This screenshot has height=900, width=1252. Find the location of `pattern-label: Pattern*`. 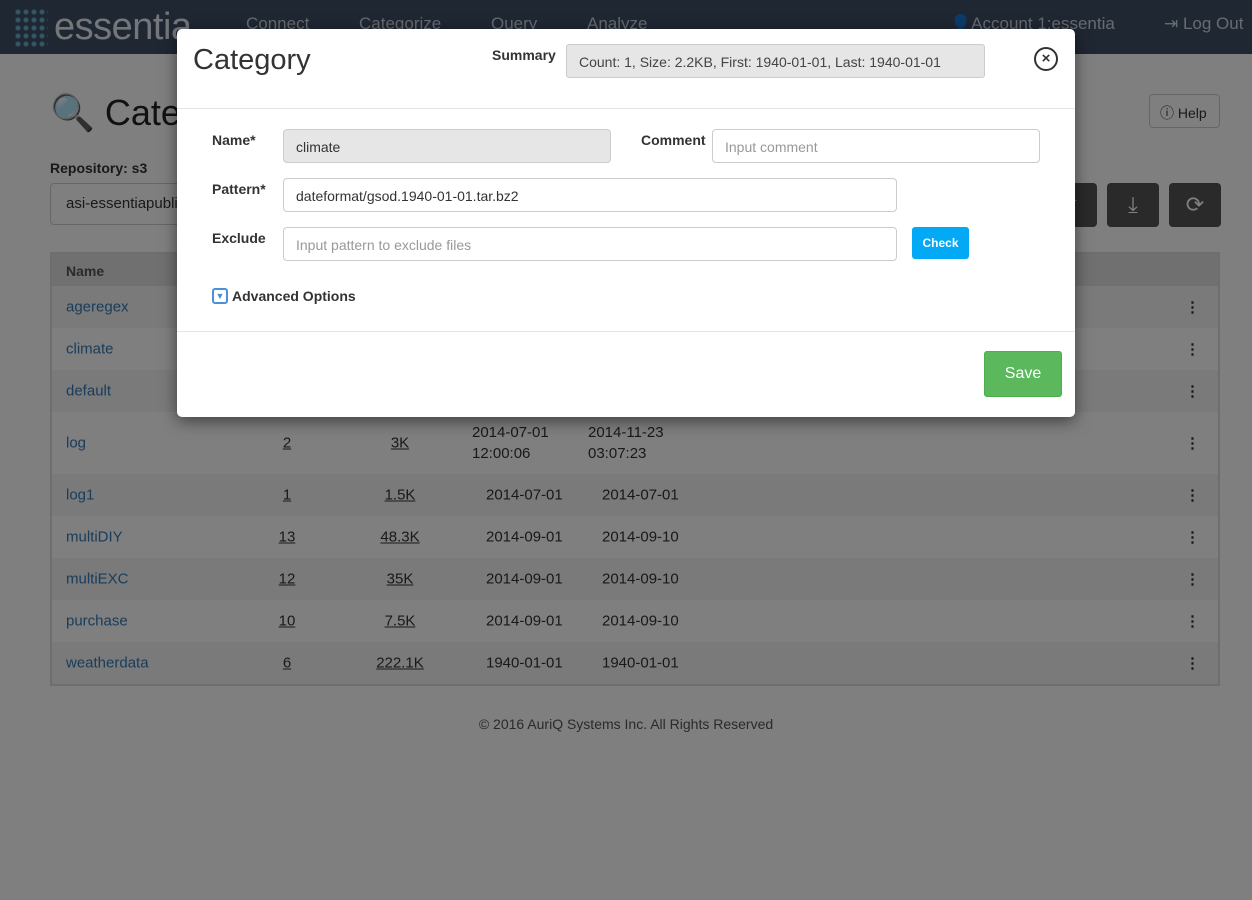

pattern-label: Pattern* is located at coordinates (239, 189).